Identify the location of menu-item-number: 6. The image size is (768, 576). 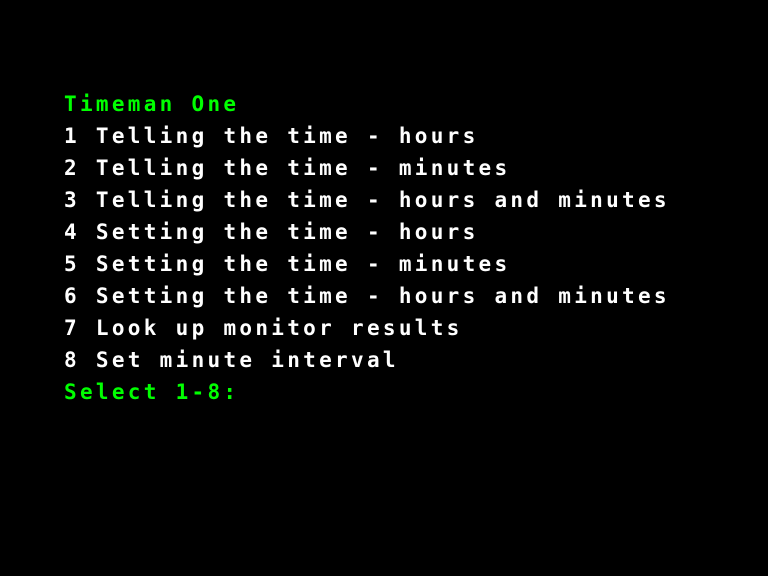
(72, 296).